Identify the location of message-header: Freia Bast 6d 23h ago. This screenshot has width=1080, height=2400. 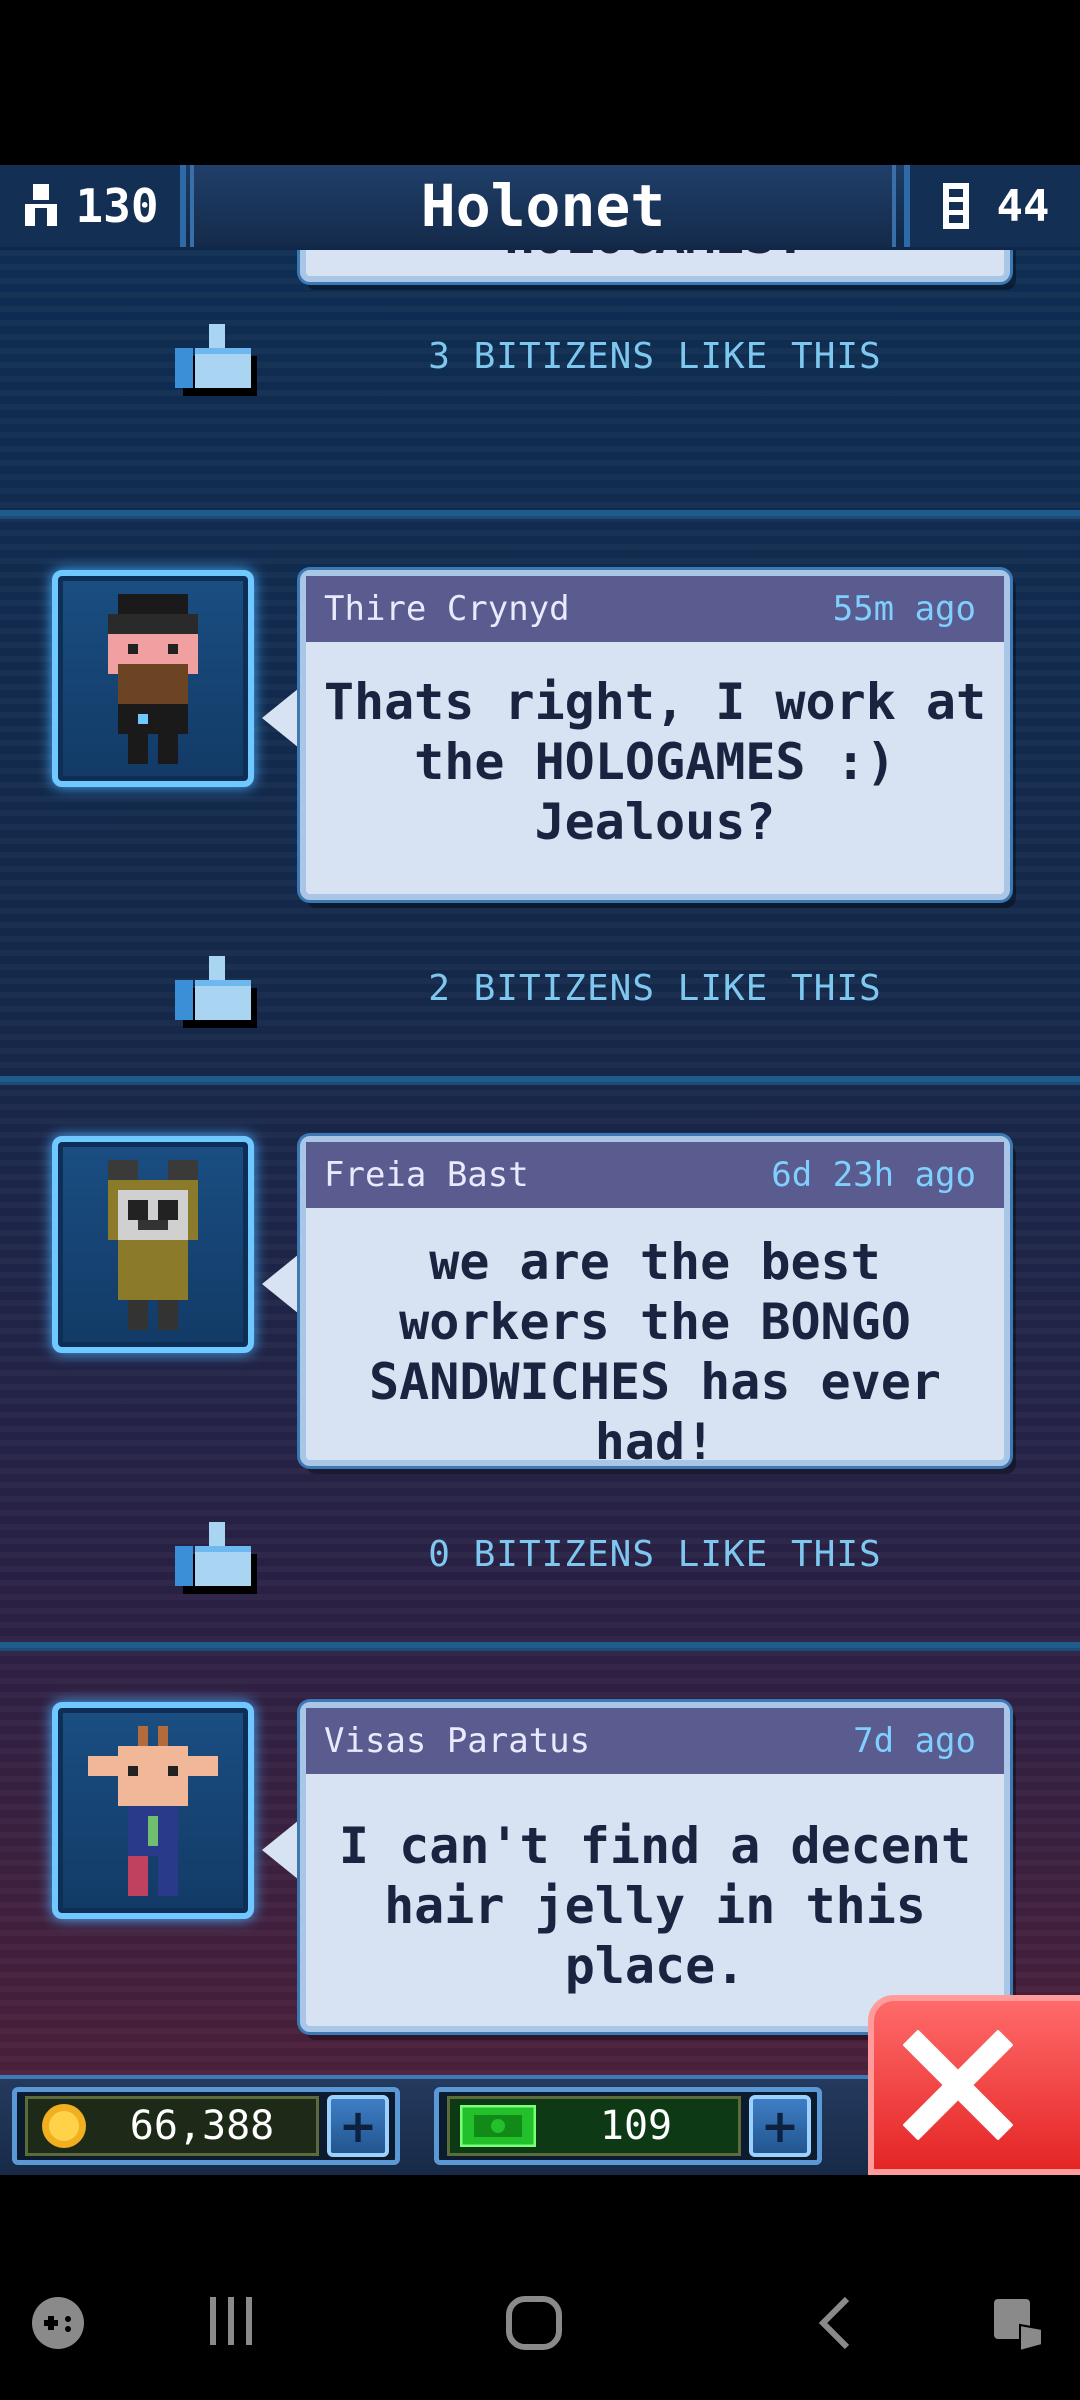
(655, 1175).